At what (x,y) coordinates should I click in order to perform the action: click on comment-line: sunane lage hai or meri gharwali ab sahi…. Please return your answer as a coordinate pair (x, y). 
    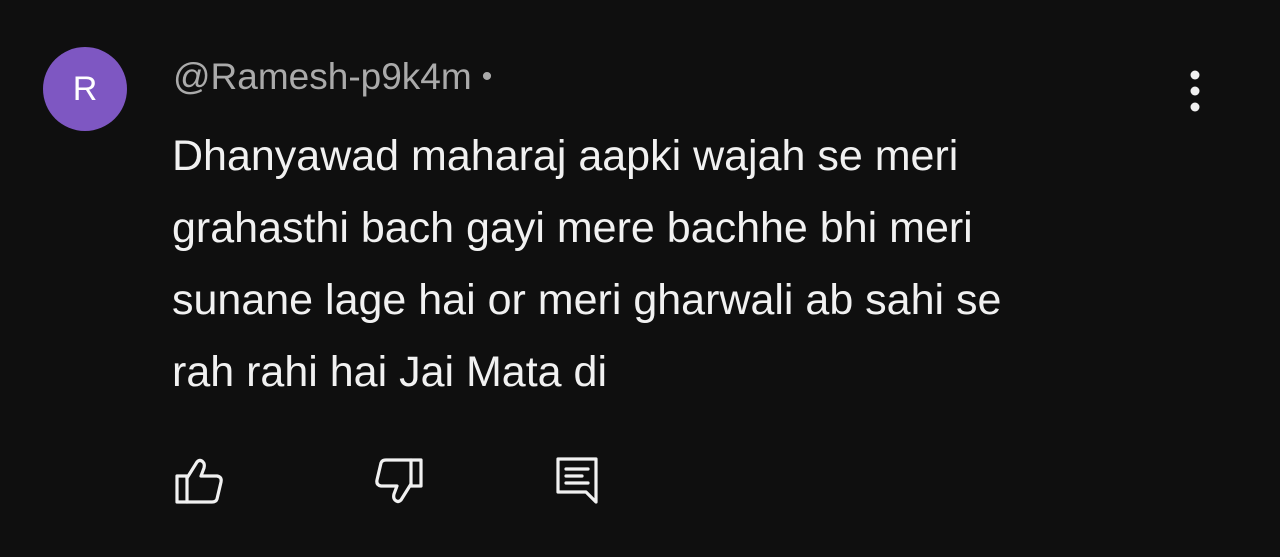
    Looking at the image, I should click on (587, 300).